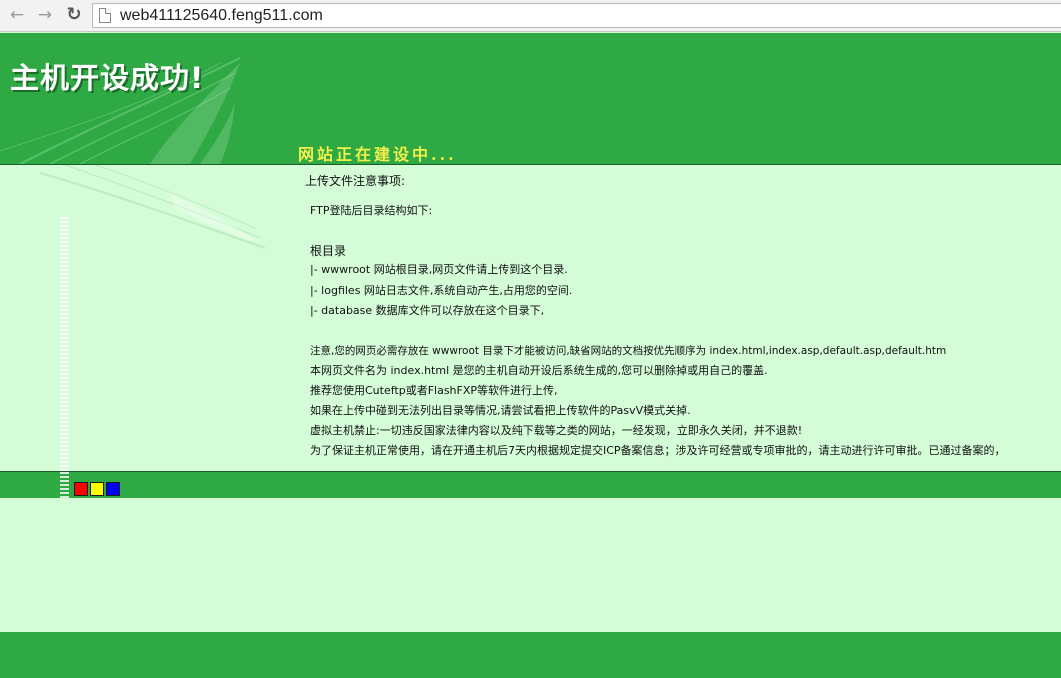 The height and width of the screenshot is (678, 1061). Describe the element at coordinates (427, 310) in the screenshot. I see `notice-line: |- database 数据库文件可以存放在这个目录下,` at that location.